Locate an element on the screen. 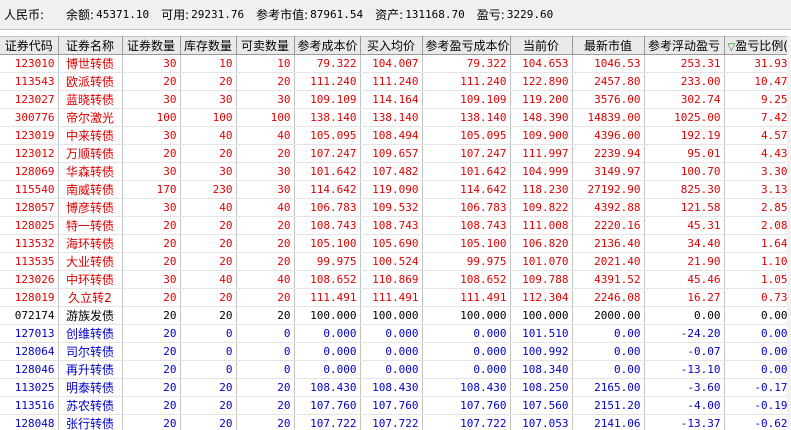  col-header-market-value: 最新市值 is located at coordinates (608, 45).